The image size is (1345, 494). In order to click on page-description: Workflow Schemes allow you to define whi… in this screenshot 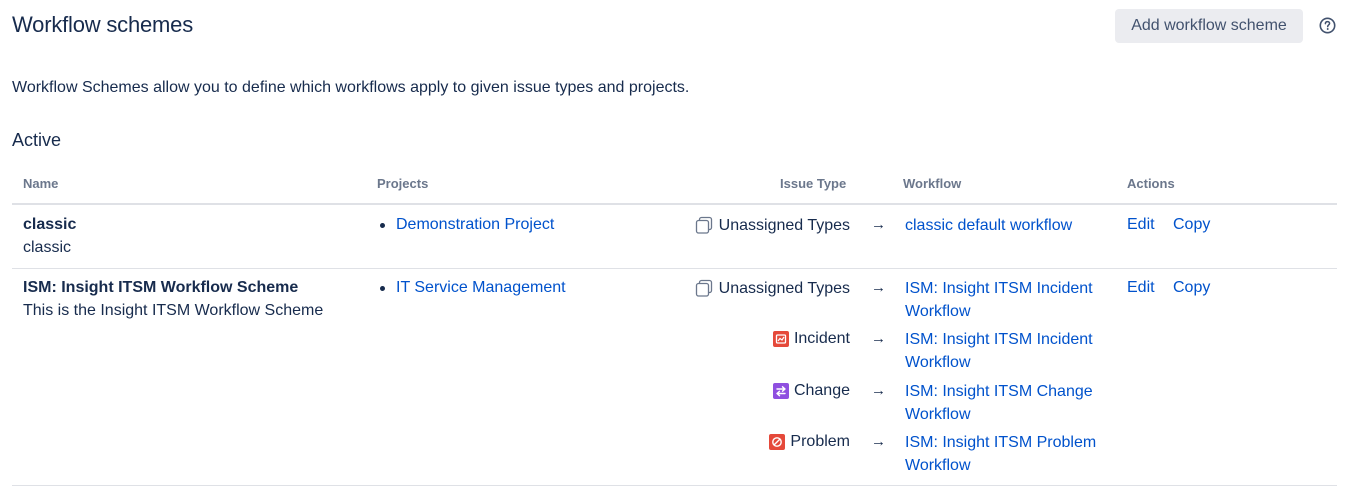, I will do `click(351, 87)`.